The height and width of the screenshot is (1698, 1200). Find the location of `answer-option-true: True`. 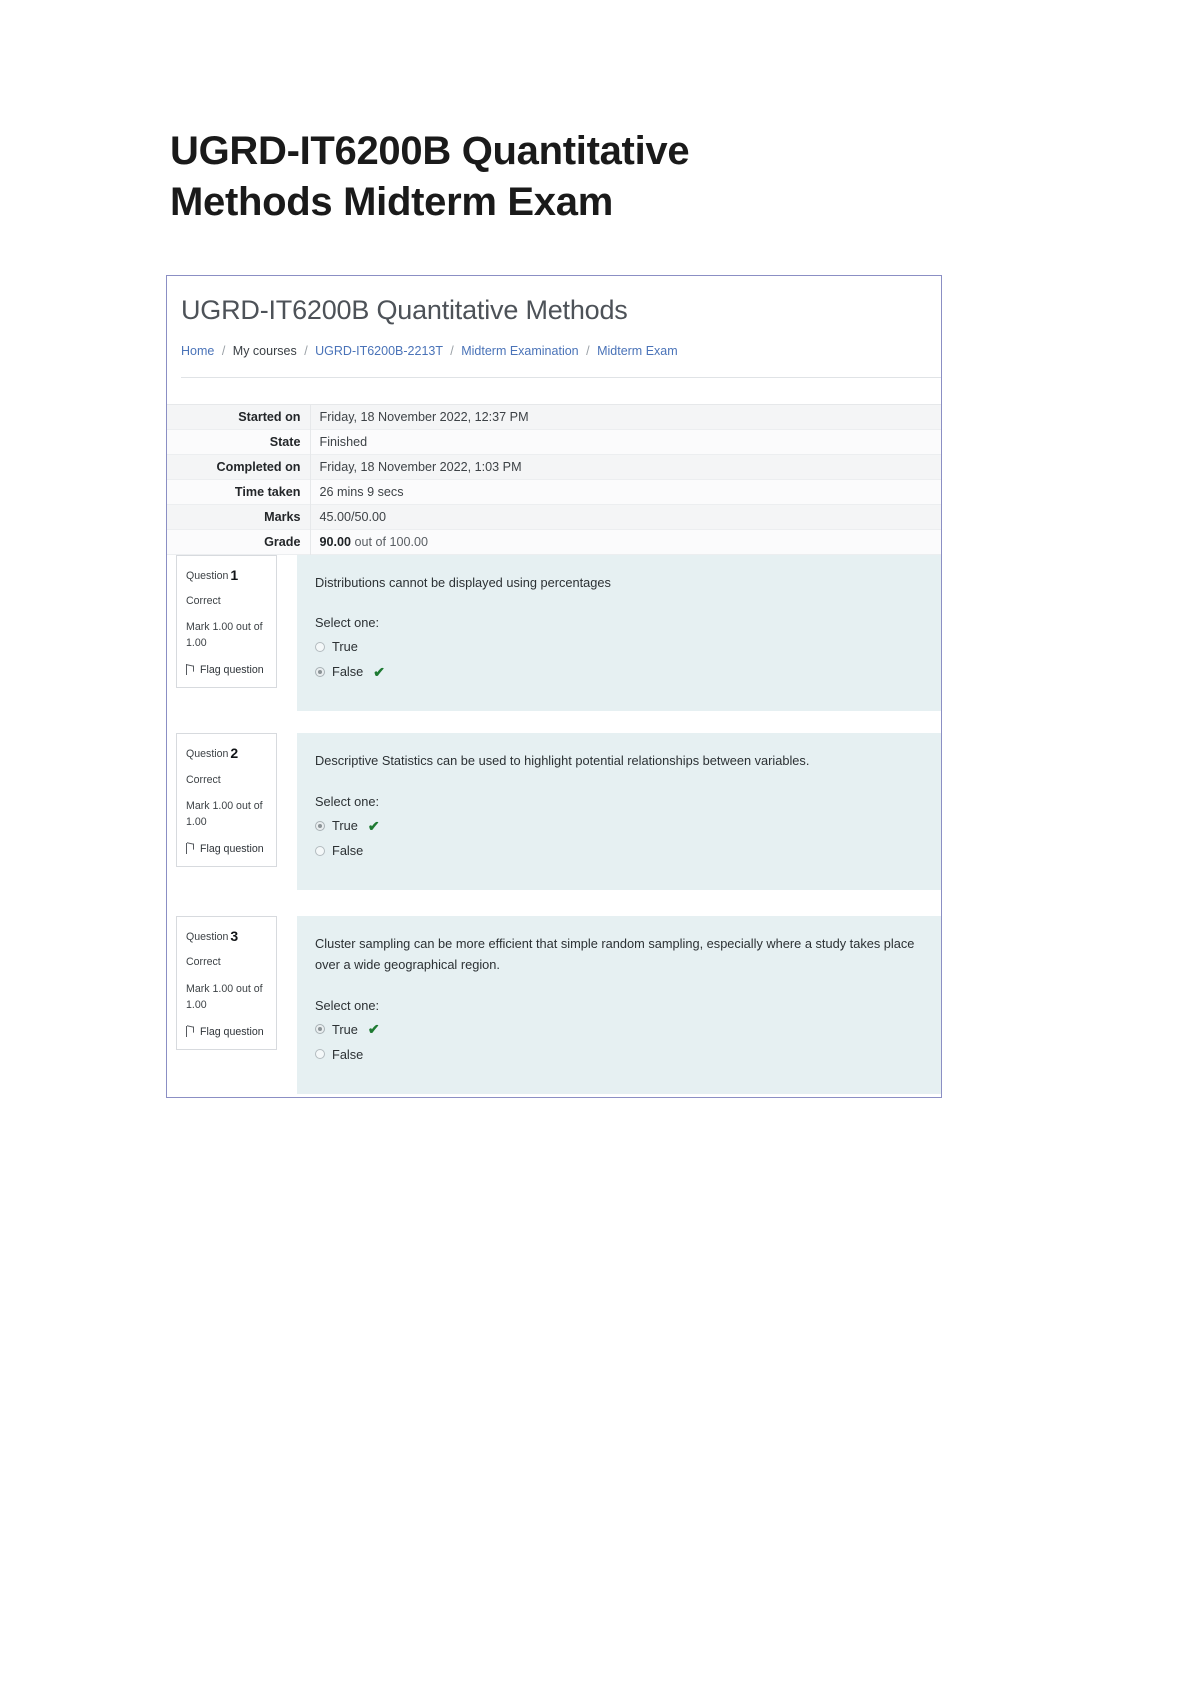

answer-option-true: True is located at coordinates (619, 646).